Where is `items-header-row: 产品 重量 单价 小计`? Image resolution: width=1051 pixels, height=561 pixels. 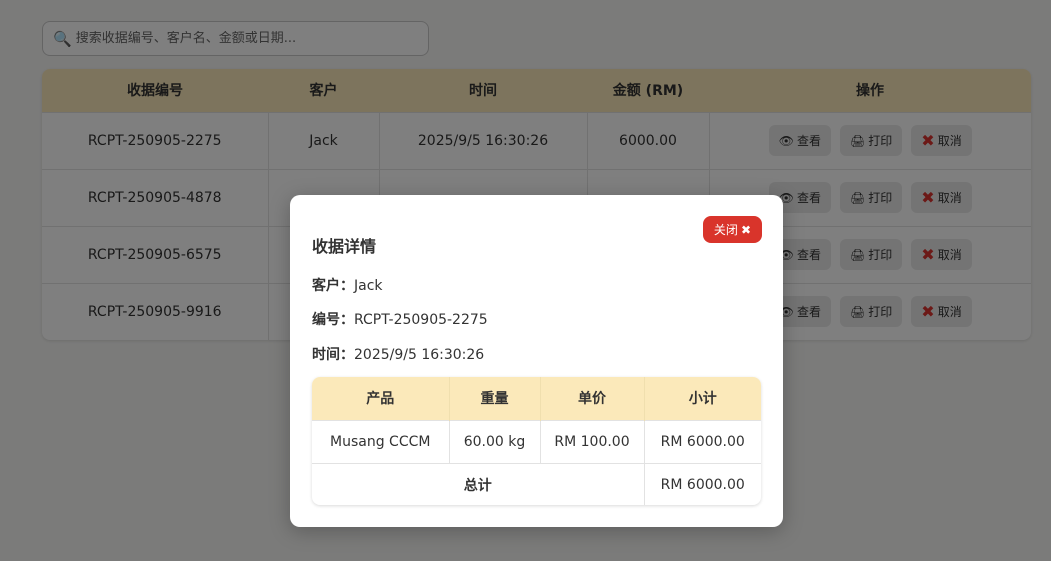 items-header-row: 产品 重量 单价 小计 is located at coordinates (536, 398).